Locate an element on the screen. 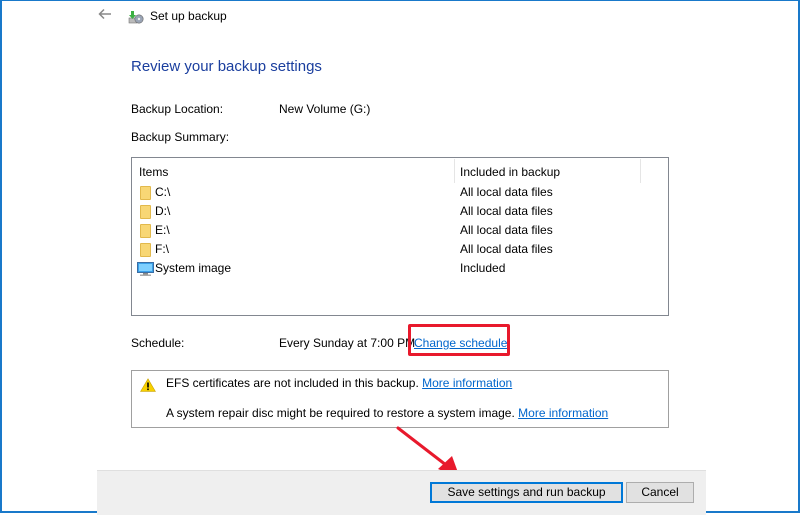 The image size is (800, 515). window-title: Set up backup is located at coordinates (188, 16).